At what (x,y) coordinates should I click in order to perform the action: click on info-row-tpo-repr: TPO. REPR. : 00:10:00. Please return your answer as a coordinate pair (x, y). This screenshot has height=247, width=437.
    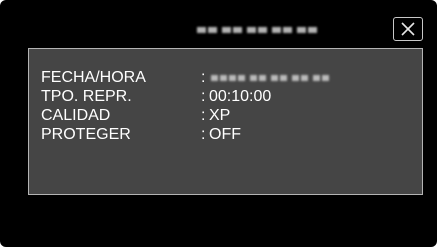
    Looking at the image, I should click on (156, 97).